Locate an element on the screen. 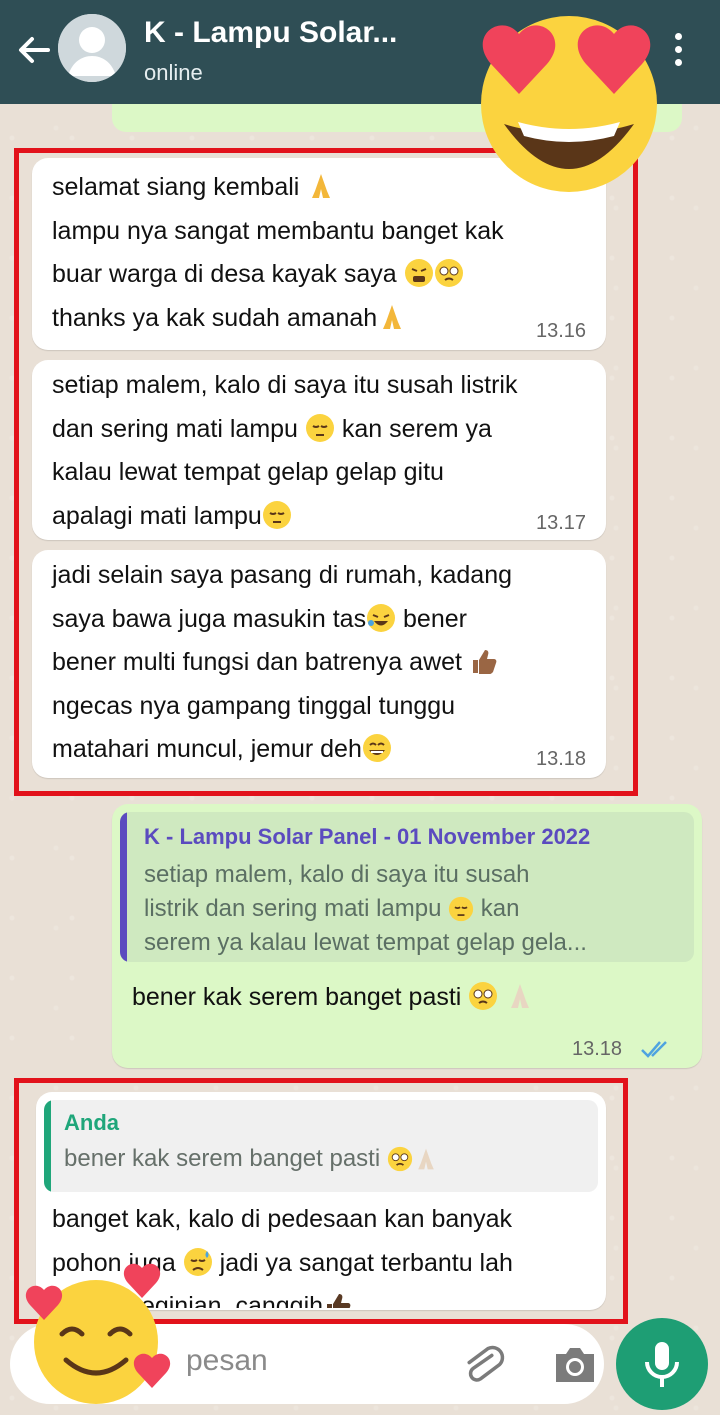  menu-dots-icon is located at coordinates (678, 52).